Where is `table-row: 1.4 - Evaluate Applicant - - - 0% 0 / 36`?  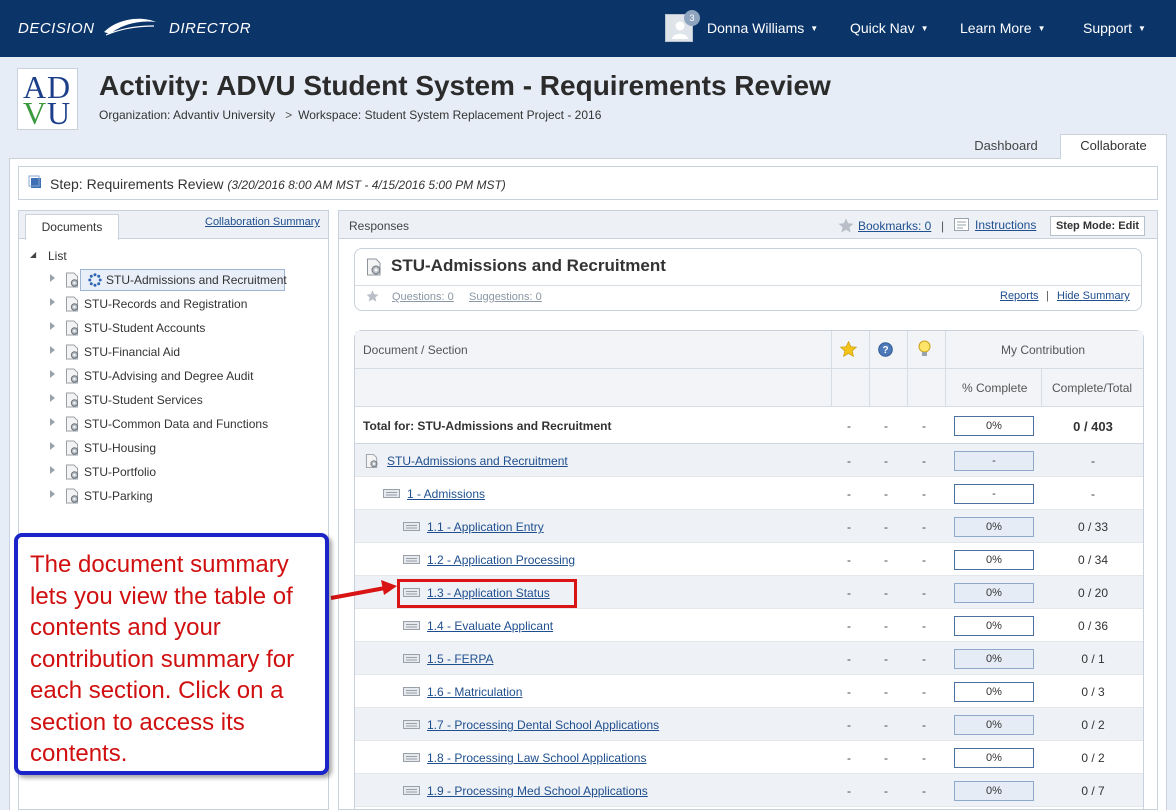 table-row: 1.4 - Evaluate Applicant - - - 0% 0 / 36 is located at coordinates (749, 625).